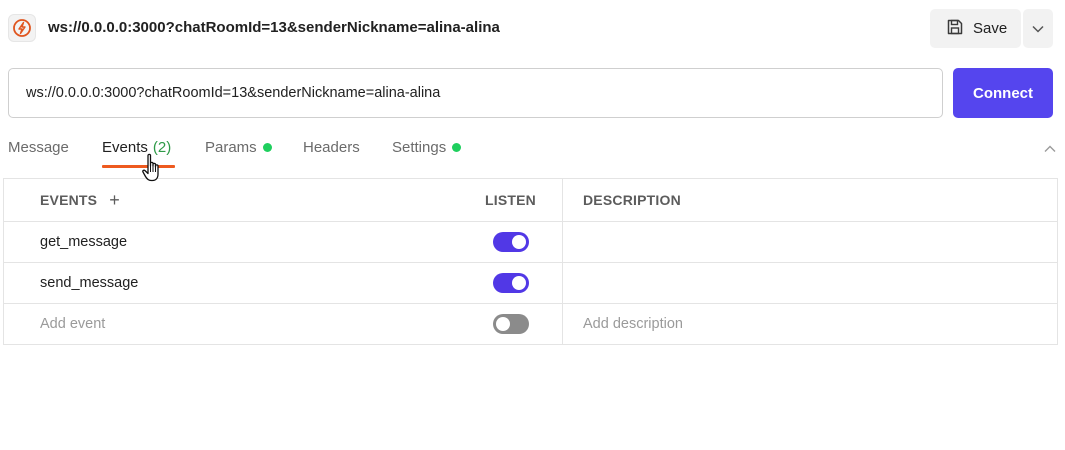 Image resolution: width=1065 pixels, height=450 pixels. Describe the element at coordinates (809, 200) in the screenshot. I see `description-column-header: DESCRIPTION` at that location.